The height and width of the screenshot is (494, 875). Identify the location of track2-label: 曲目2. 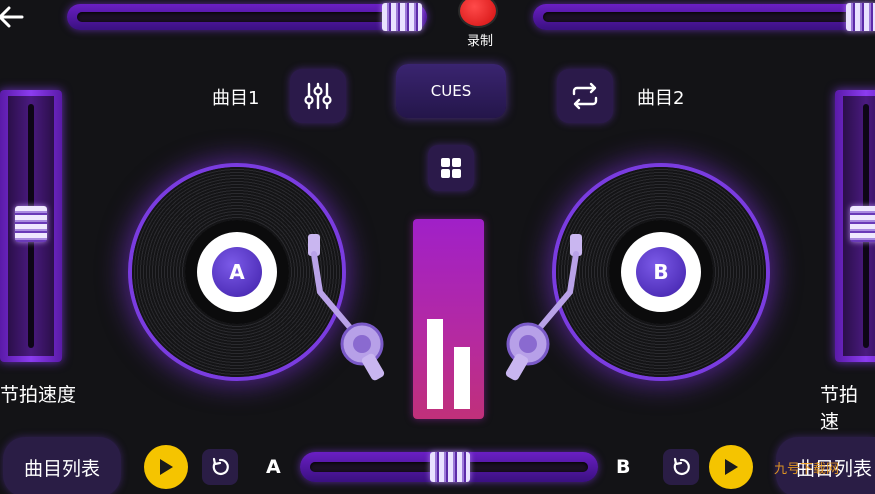
(661, 98).